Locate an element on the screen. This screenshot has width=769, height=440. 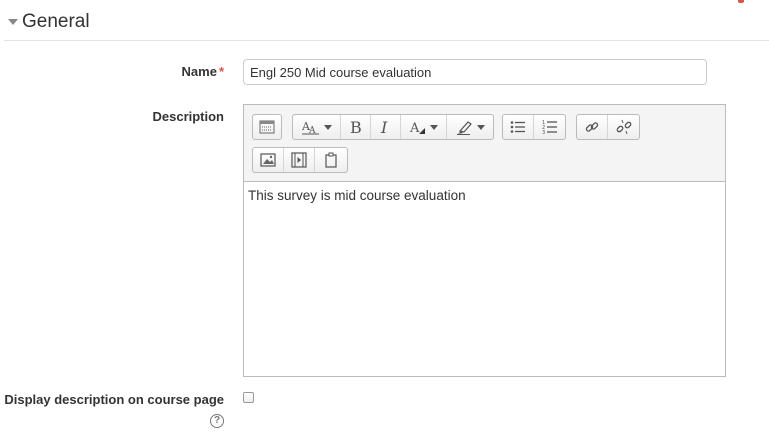
unlink-icon is located at coordinates (623, 127).